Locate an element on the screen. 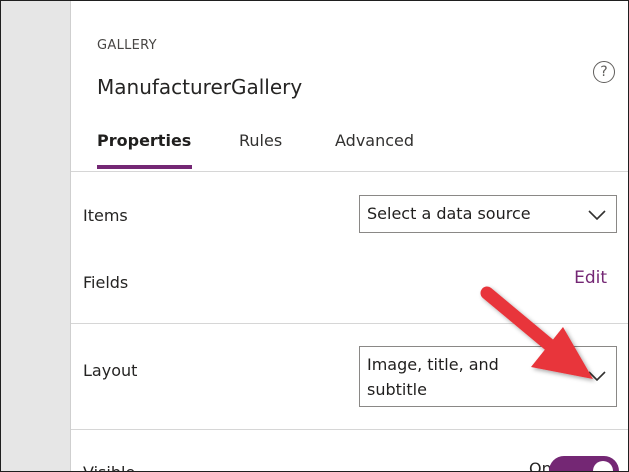  tab-advanced: Advanced is located at coordinates (374, 140).